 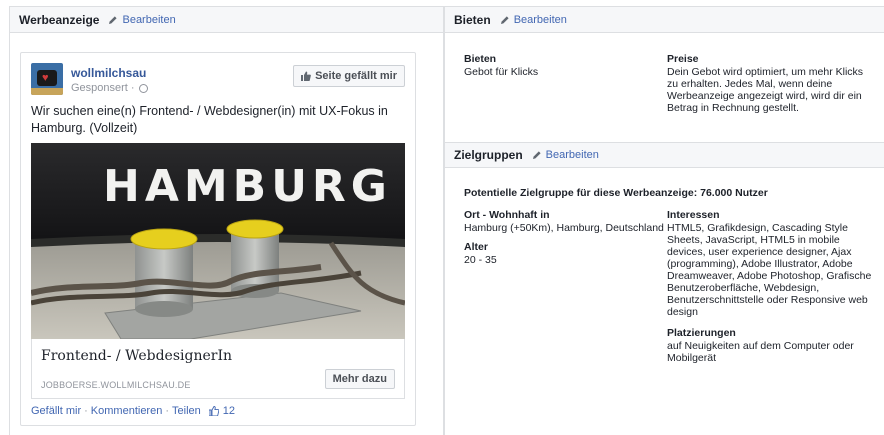 What do you see at coordinates (108, 73) in the screenshot?
I see `page-name-link: wollmilchsau` at bounding box center [108, 73].